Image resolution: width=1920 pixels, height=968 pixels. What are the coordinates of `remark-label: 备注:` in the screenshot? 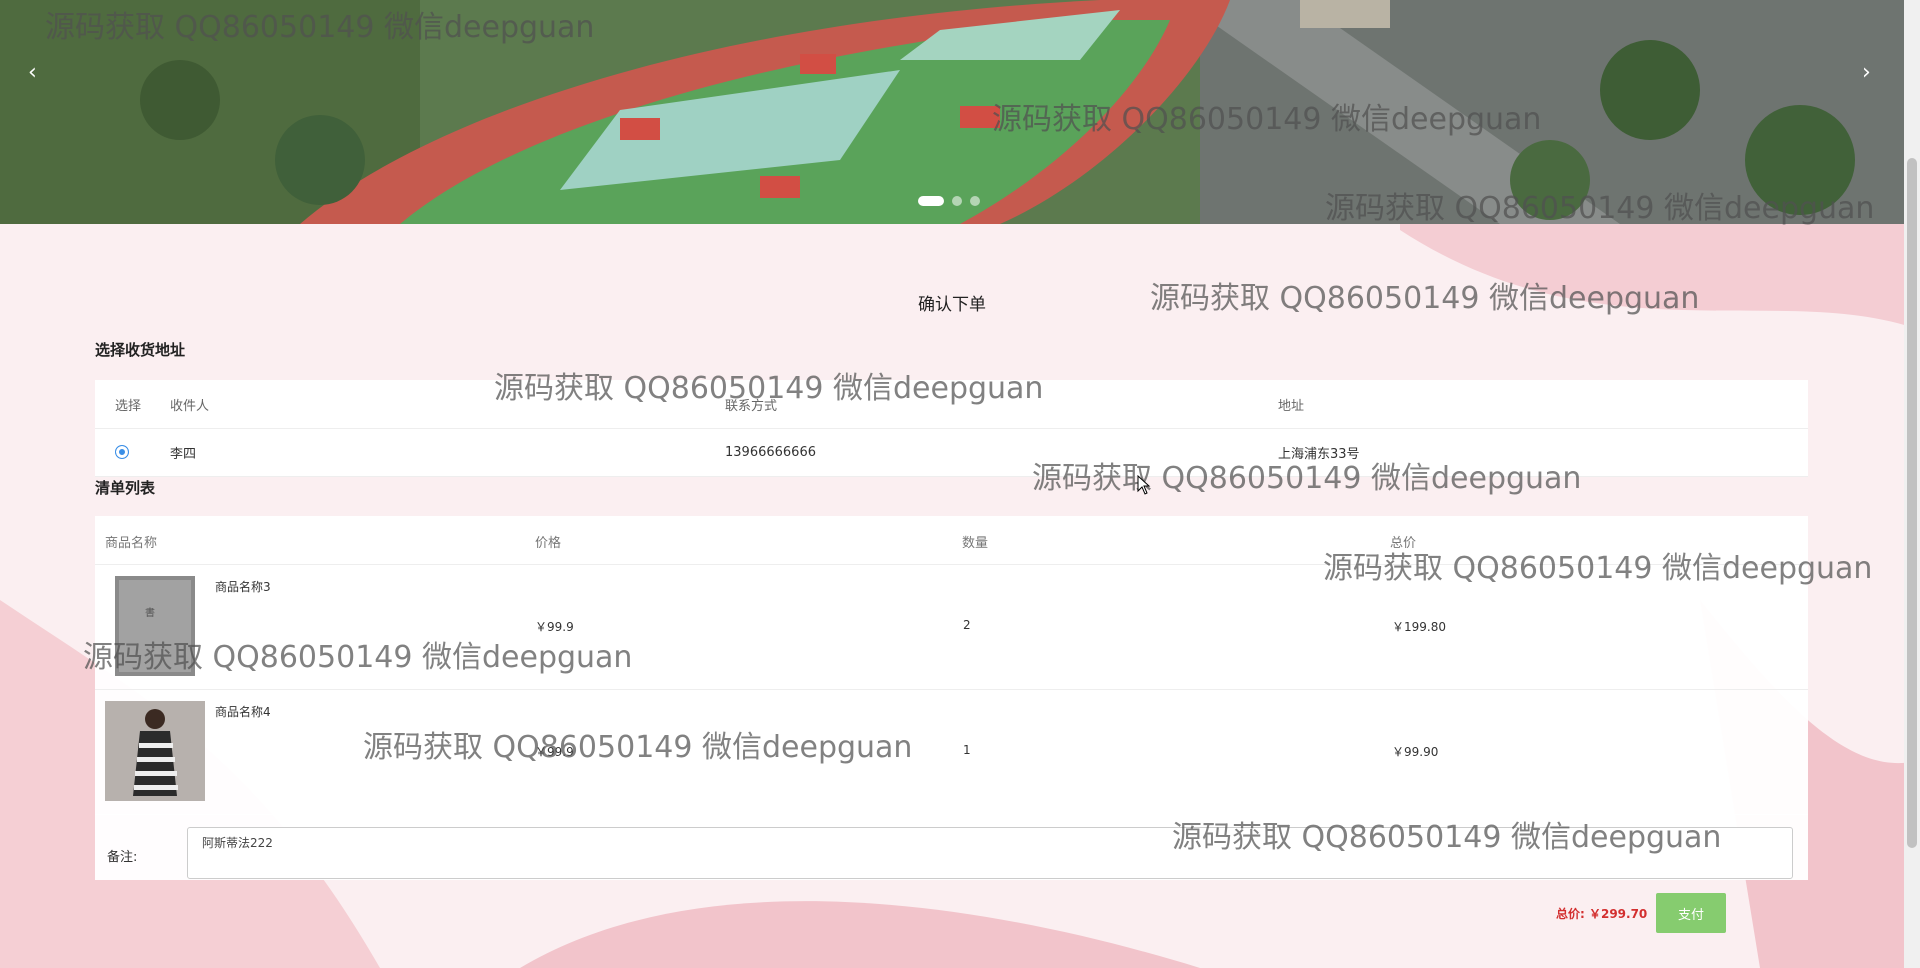 It's located at (122, 857).